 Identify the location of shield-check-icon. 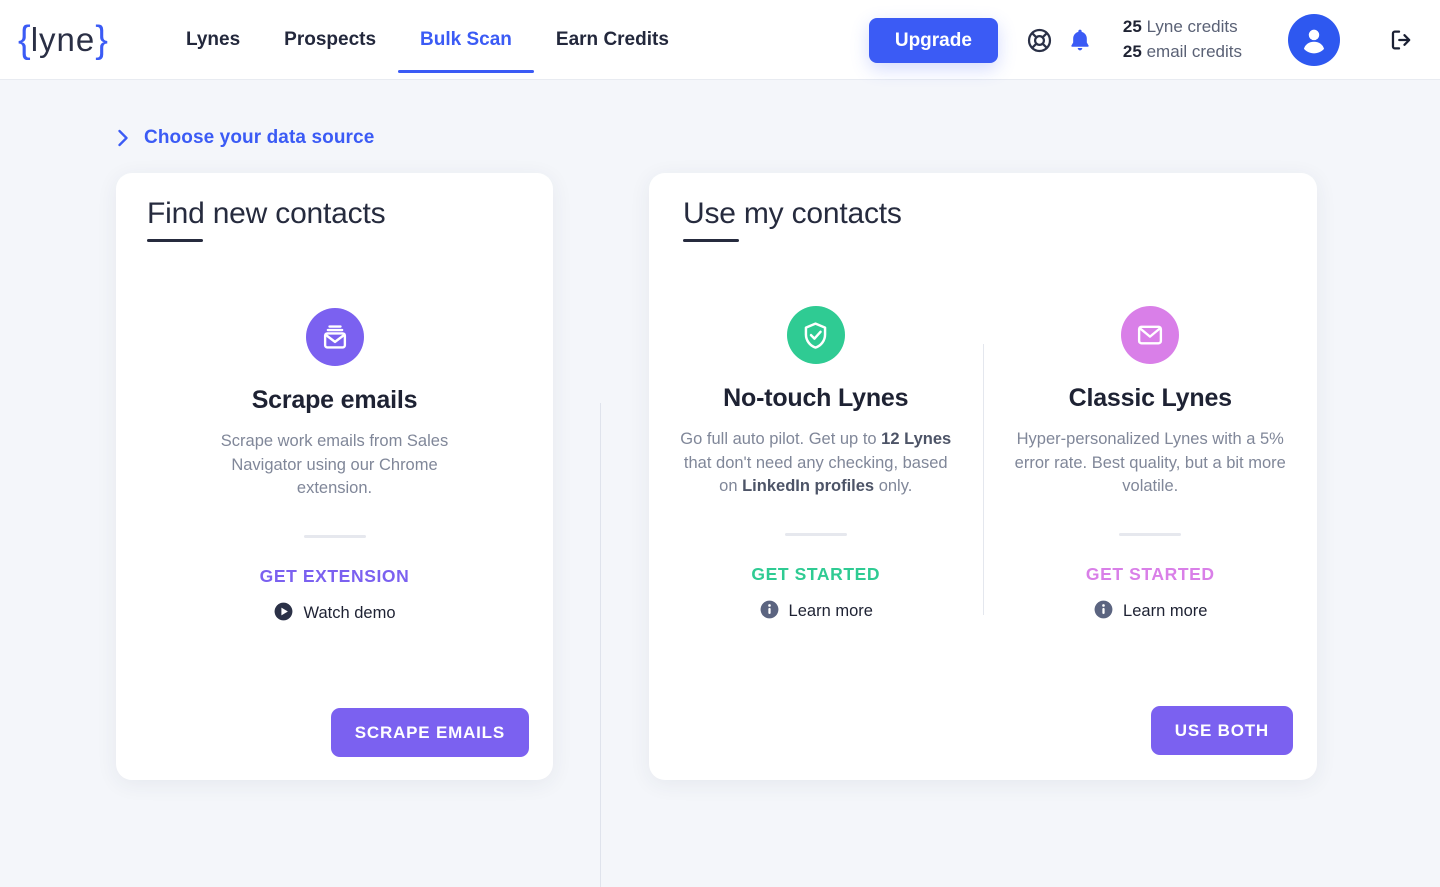
(815, 335).